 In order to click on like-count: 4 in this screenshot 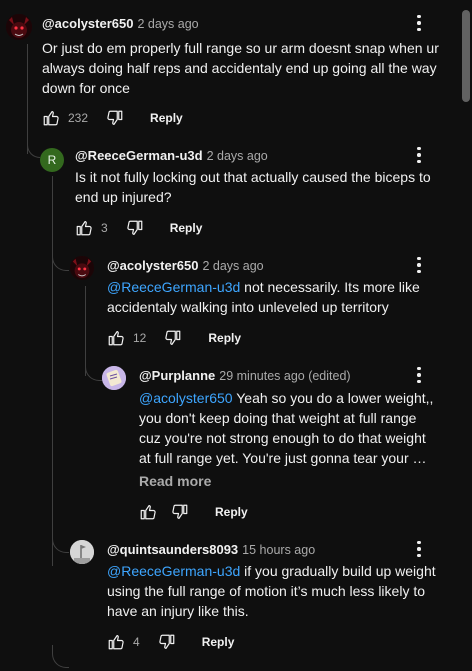, I will do `click(136, 642)`.